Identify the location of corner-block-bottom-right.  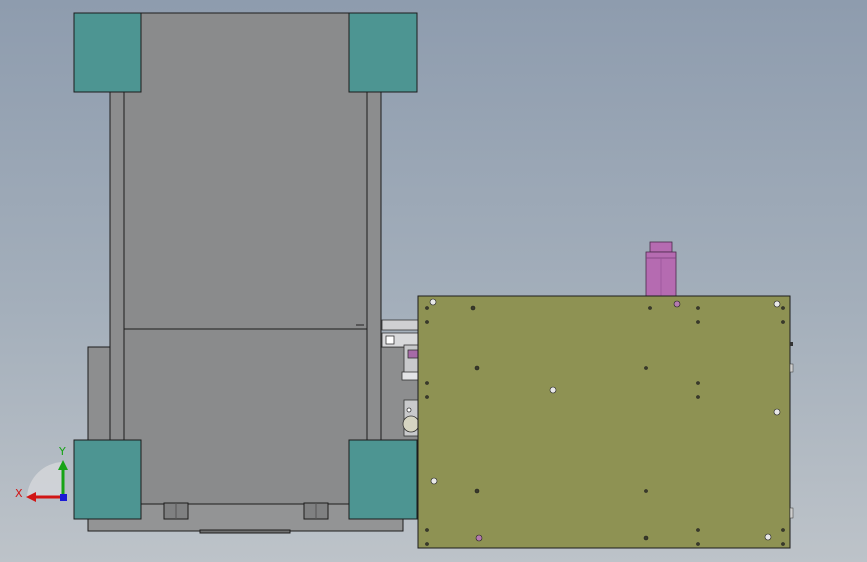
(383, 479).